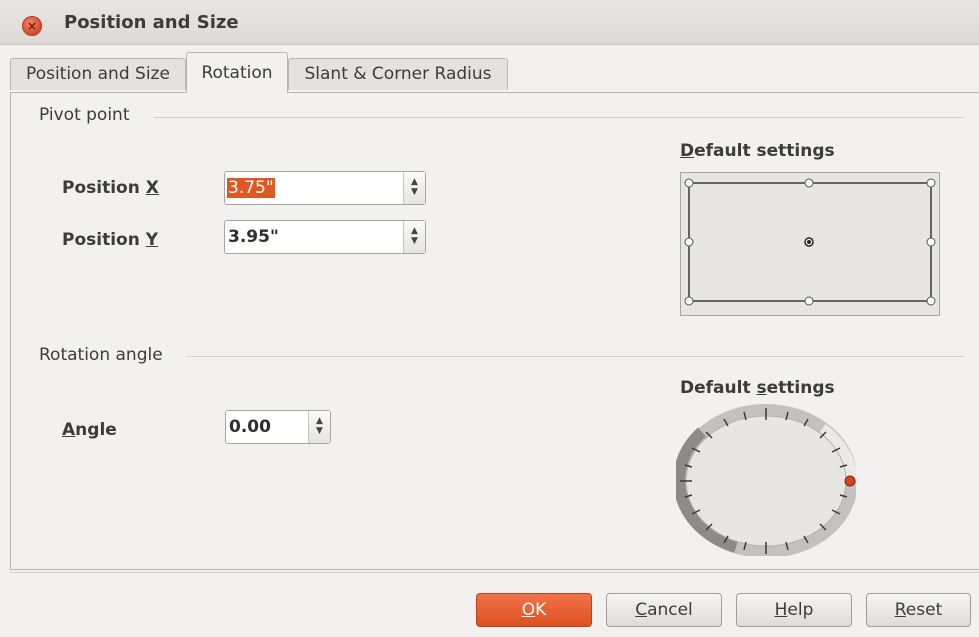 The height and width of the screenshot is (637, 979). Describe the element at coordinates (757, 151) in the screenshot. I see `pivot-default-settings-label: Default settings` at that location.